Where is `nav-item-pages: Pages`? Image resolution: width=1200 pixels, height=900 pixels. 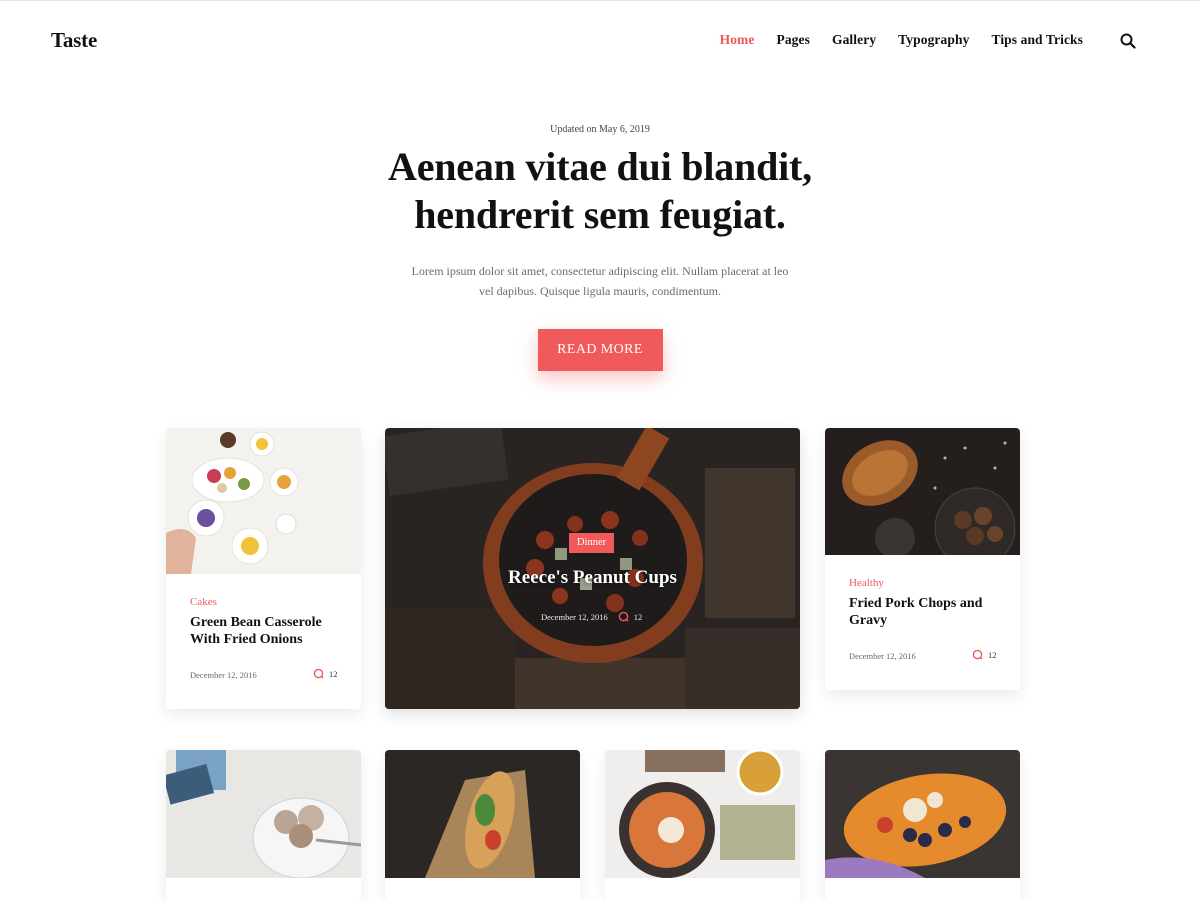 nav-item-pages: Pages is located at coordinates (793, 40).